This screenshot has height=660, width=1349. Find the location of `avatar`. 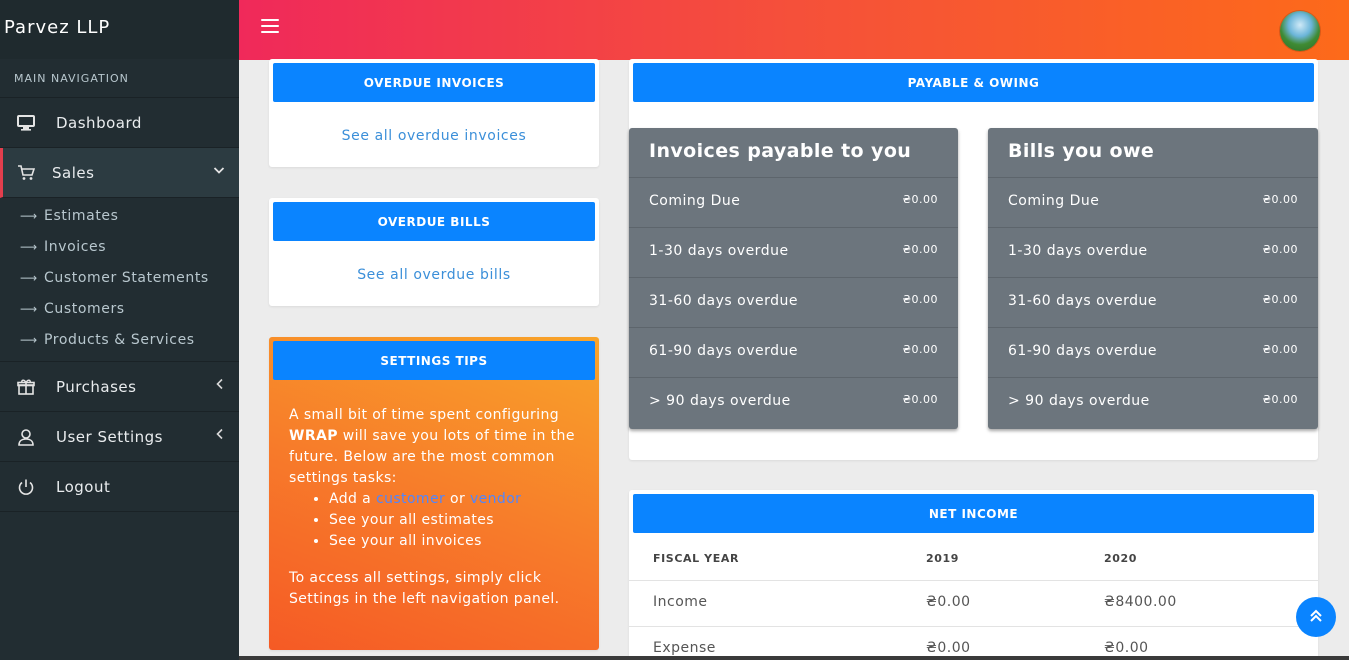

avatar is located at coordinates (1300, 31).